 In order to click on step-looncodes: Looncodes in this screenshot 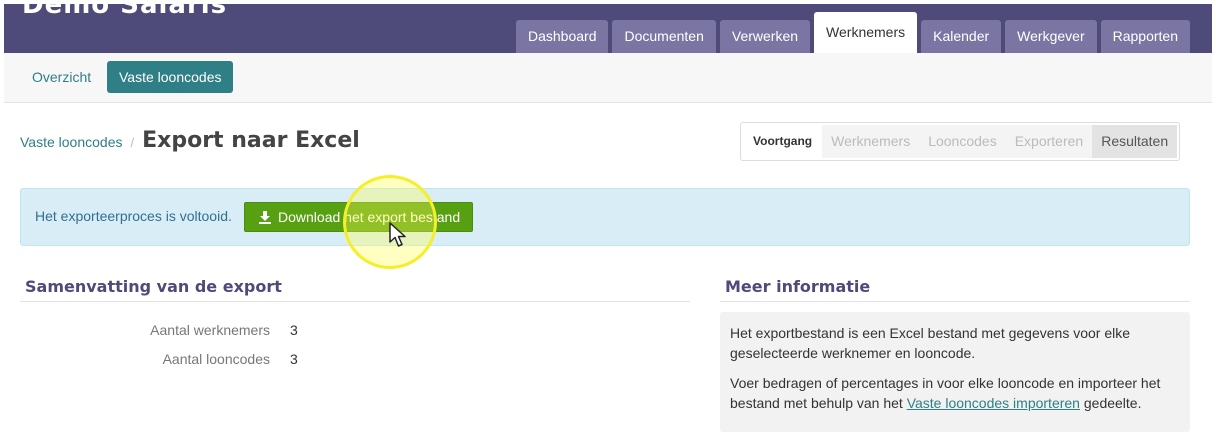, I will do `click(962, 141)`.